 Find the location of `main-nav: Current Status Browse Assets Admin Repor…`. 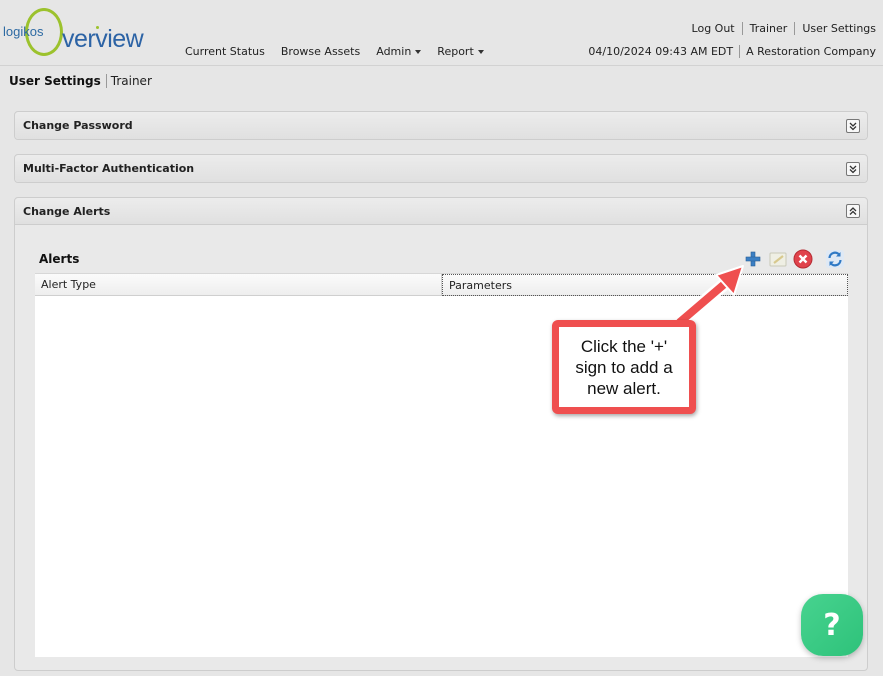

main-nav: Current Status Browse Assets Admin Repor… is located at coordinates (342, 51).